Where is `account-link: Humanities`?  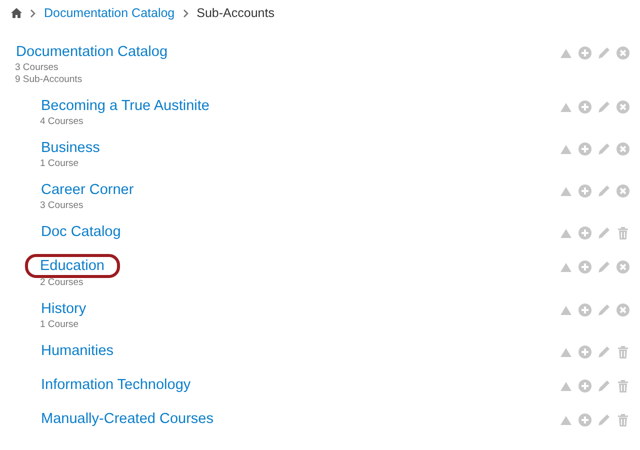
account-link: Humanities is located at coordinates (77, 351).